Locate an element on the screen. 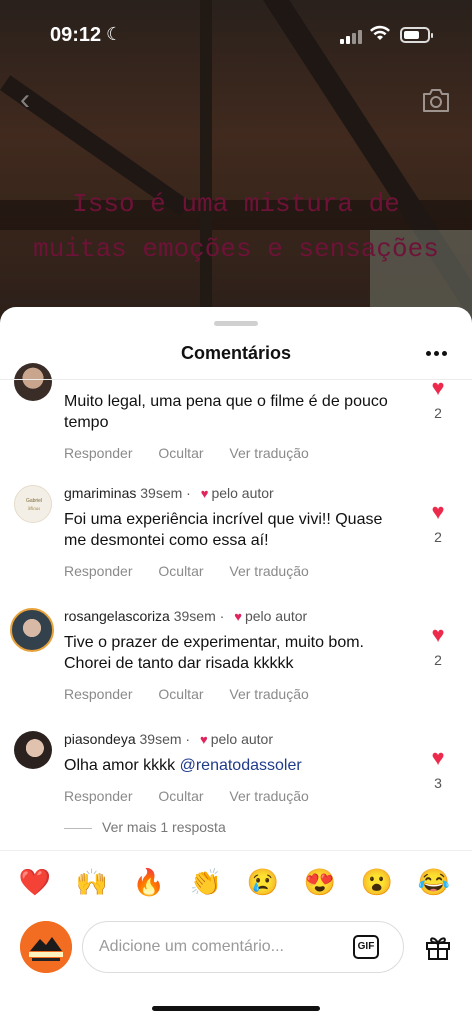 This screenshot has width=472, height=1024. surprised-emoji-button: 😮 is located at coordinates (377, 882).